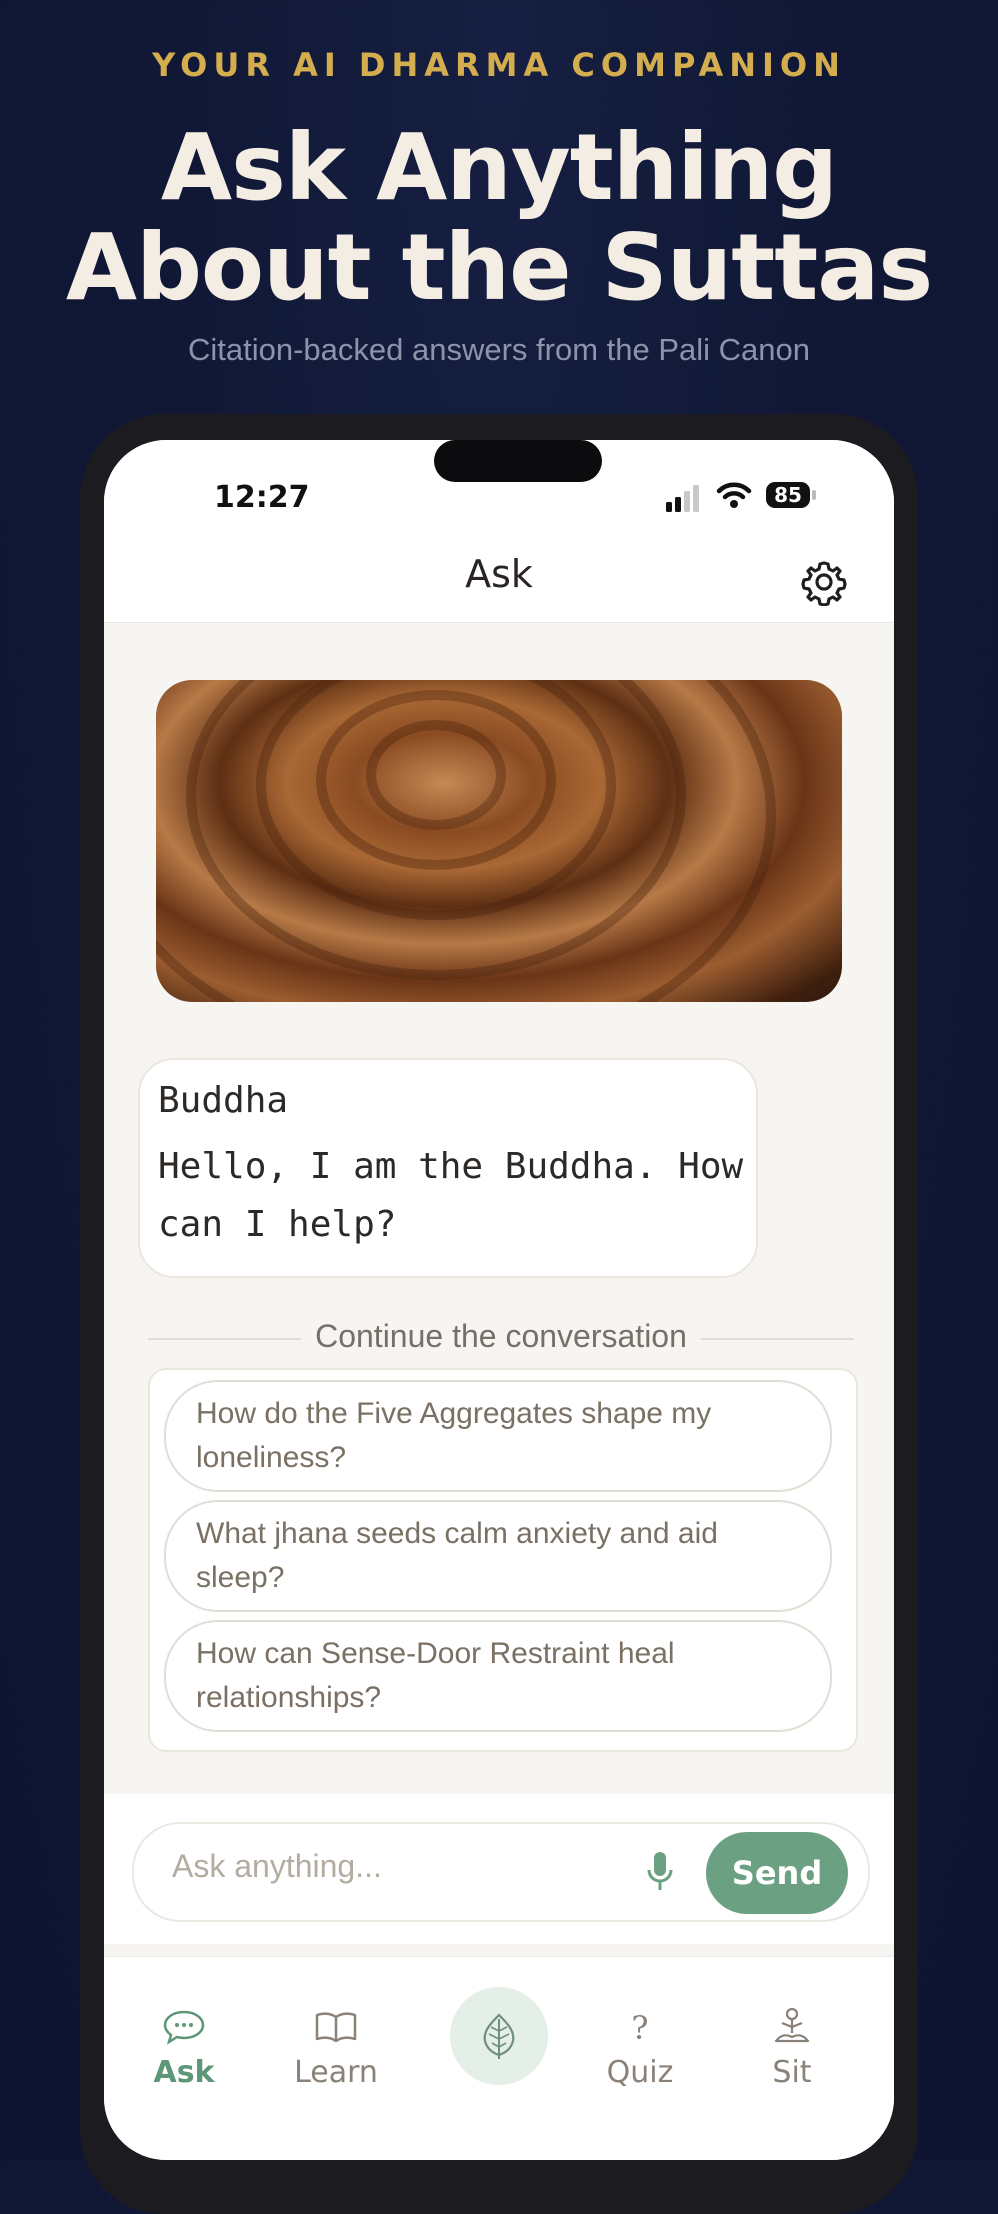 The height and width of the screenshot is (2214, 998). What do you see at coordinates (184, 2027) in the screenshot?
I see `chat-bubble-icon` at bounding box center [184, 2027].